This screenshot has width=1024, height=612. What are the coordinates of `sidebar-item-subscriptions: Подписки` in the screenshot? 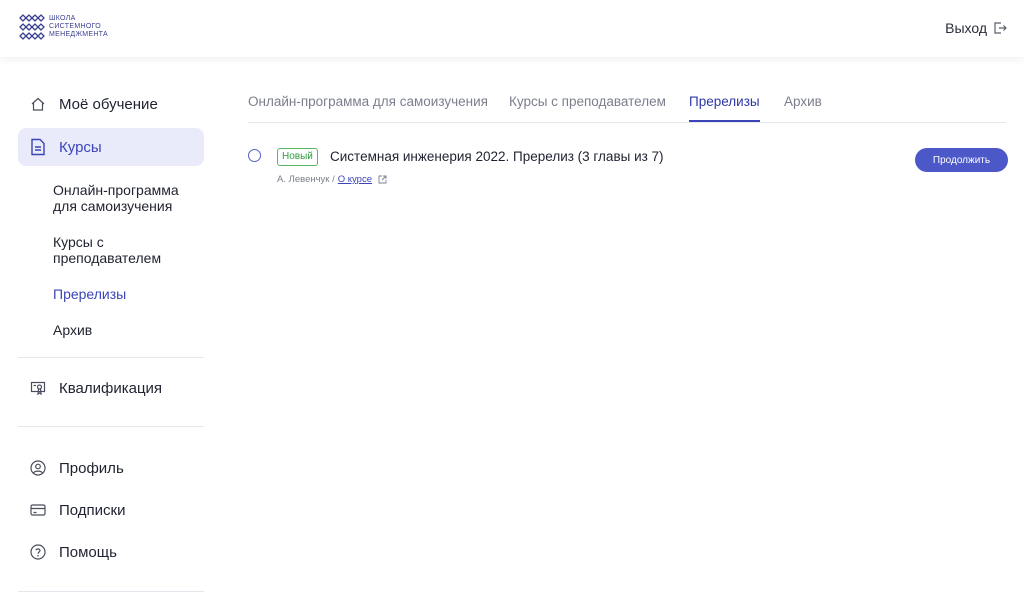 It's located at (111, 510).